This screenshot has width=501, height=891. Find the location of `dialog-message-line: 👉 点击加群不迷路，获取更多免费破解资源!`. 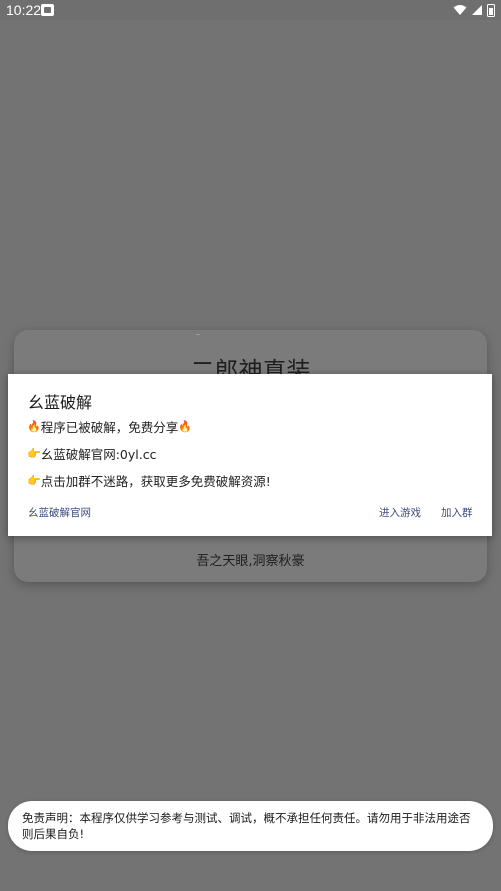

dialog-message-line: 👉 点击加群不迷路，获取更多免费破解资源! is located at coordinates (149, 480).